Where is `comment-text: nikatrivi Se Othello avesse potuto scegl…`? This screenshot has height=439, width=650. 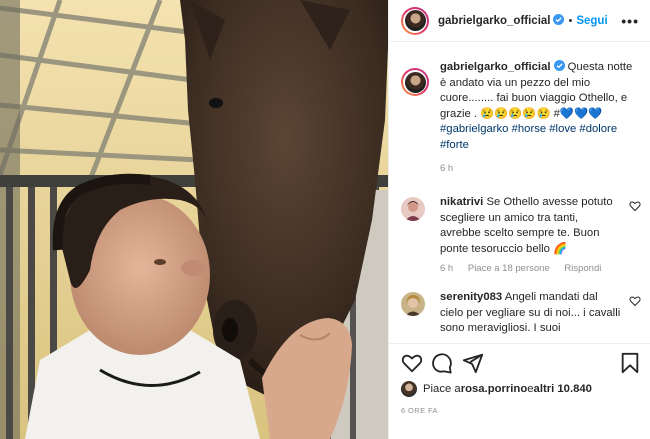
comment-text: nikatrivi Se Othello avesse potuto scegl… is located at coordinates (530, 226).